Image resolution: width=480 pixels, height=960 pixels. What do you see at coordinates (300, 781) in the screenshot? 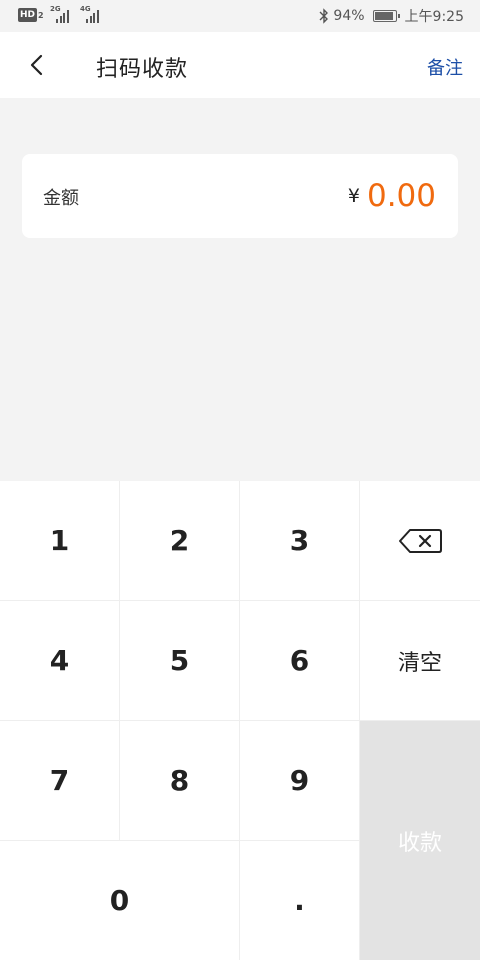
I see `key-9: 9` at bounding box center [300, 781].